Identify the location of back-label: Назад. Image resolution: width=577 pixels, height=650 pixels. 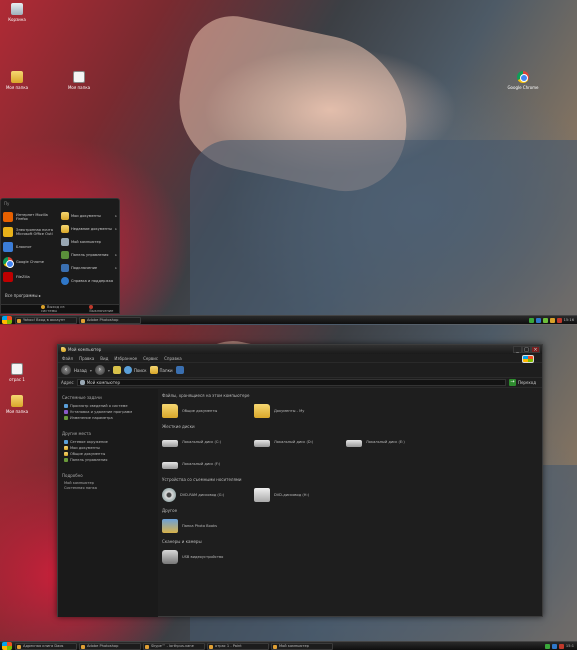
(80, 370).